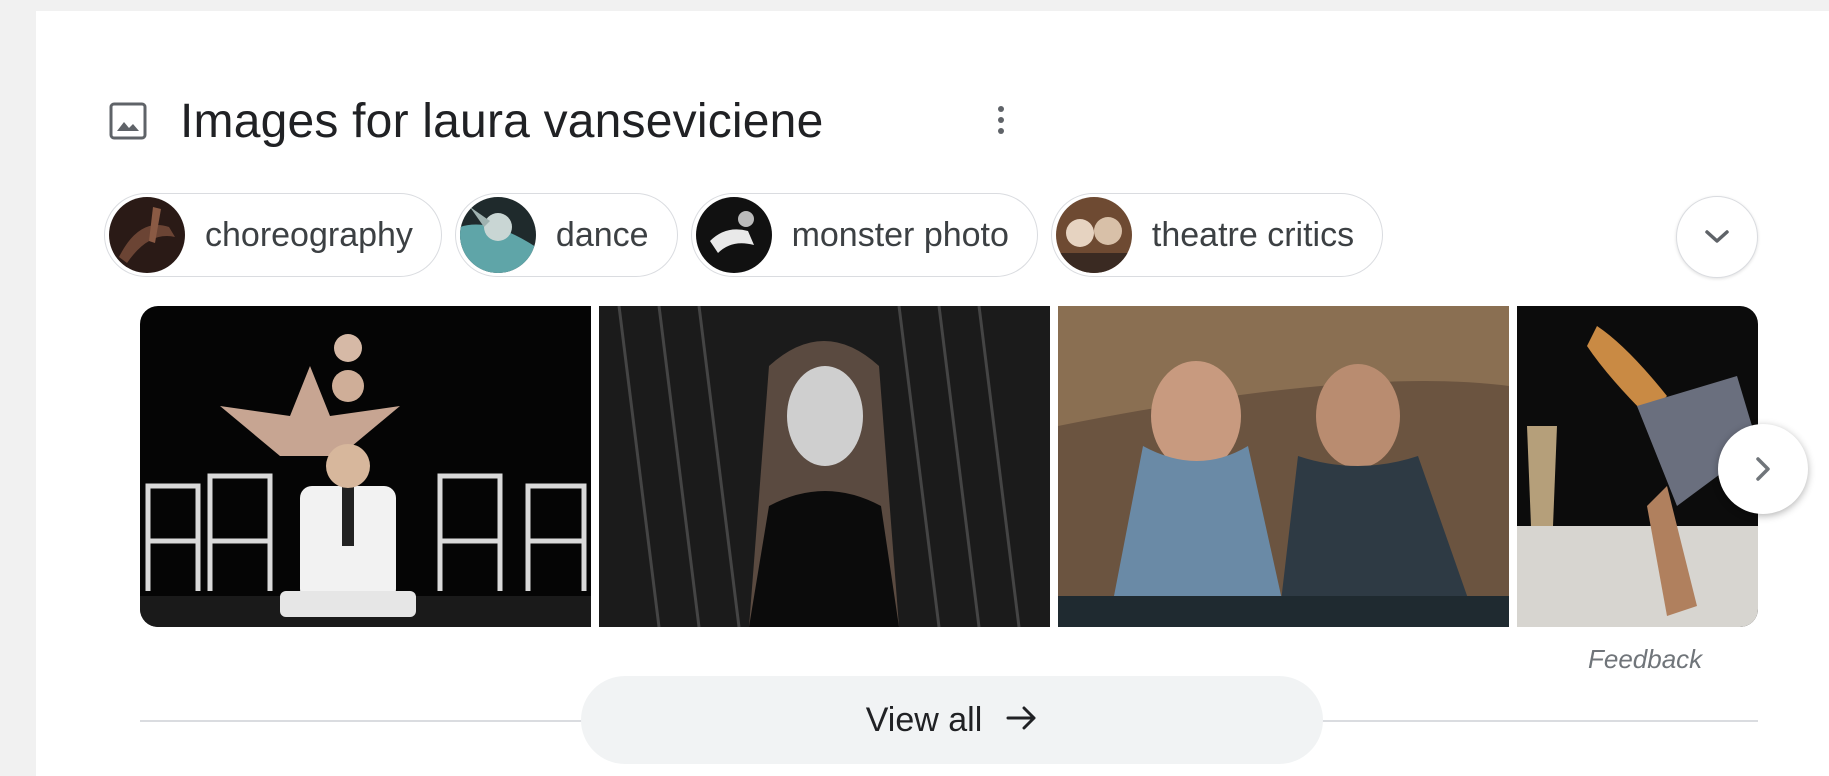 Image resolution: width=1829 pixels, height=776 pixels. What do you see at coordinates (1717, 237) in the screenshot?
I see `chevron-down-icon` at bounding box center [1717, 237].